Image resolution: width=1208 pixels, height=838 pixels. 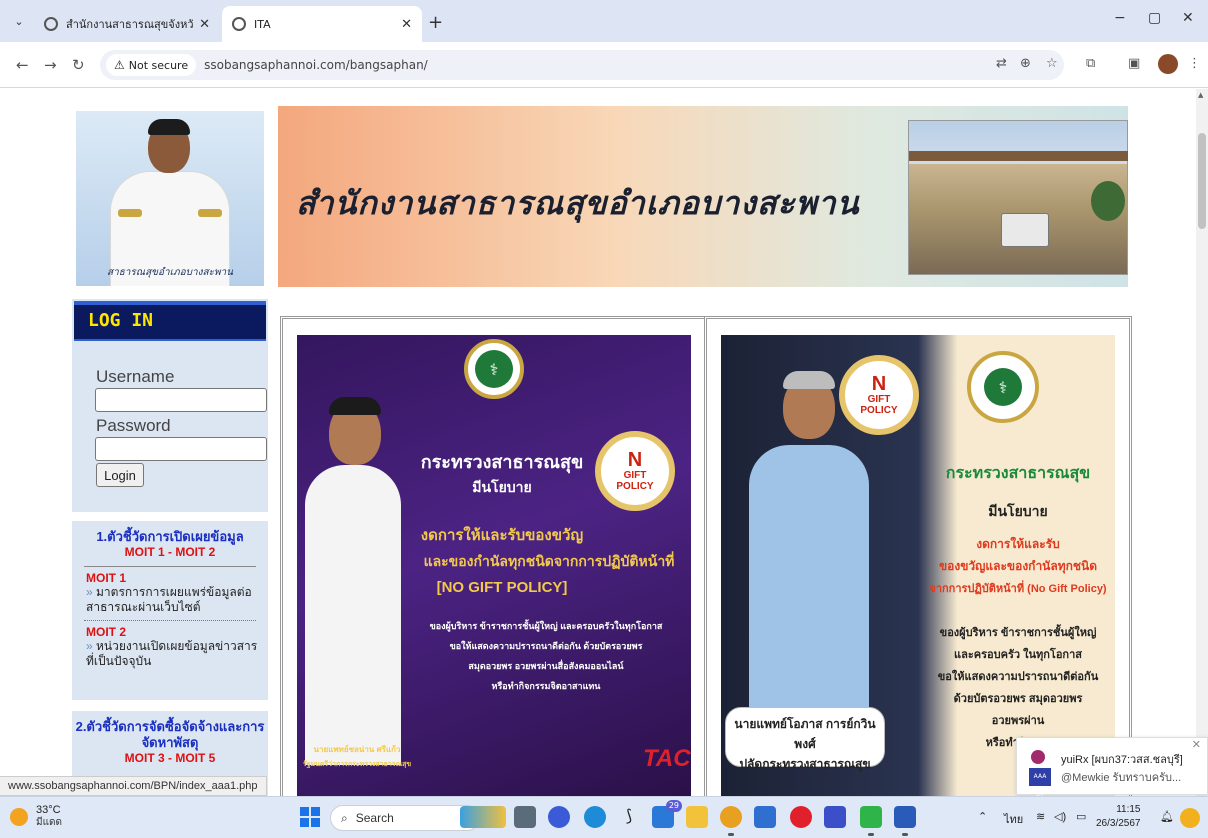 I want to click on meta-icon, so click(x=835, y=817).